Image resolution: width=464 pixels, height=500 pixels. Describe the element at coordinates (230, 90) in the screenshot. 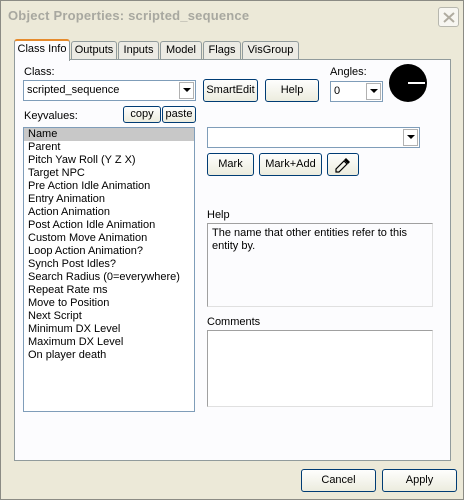

I see `smartedit-button: SmartEdit` at that location.